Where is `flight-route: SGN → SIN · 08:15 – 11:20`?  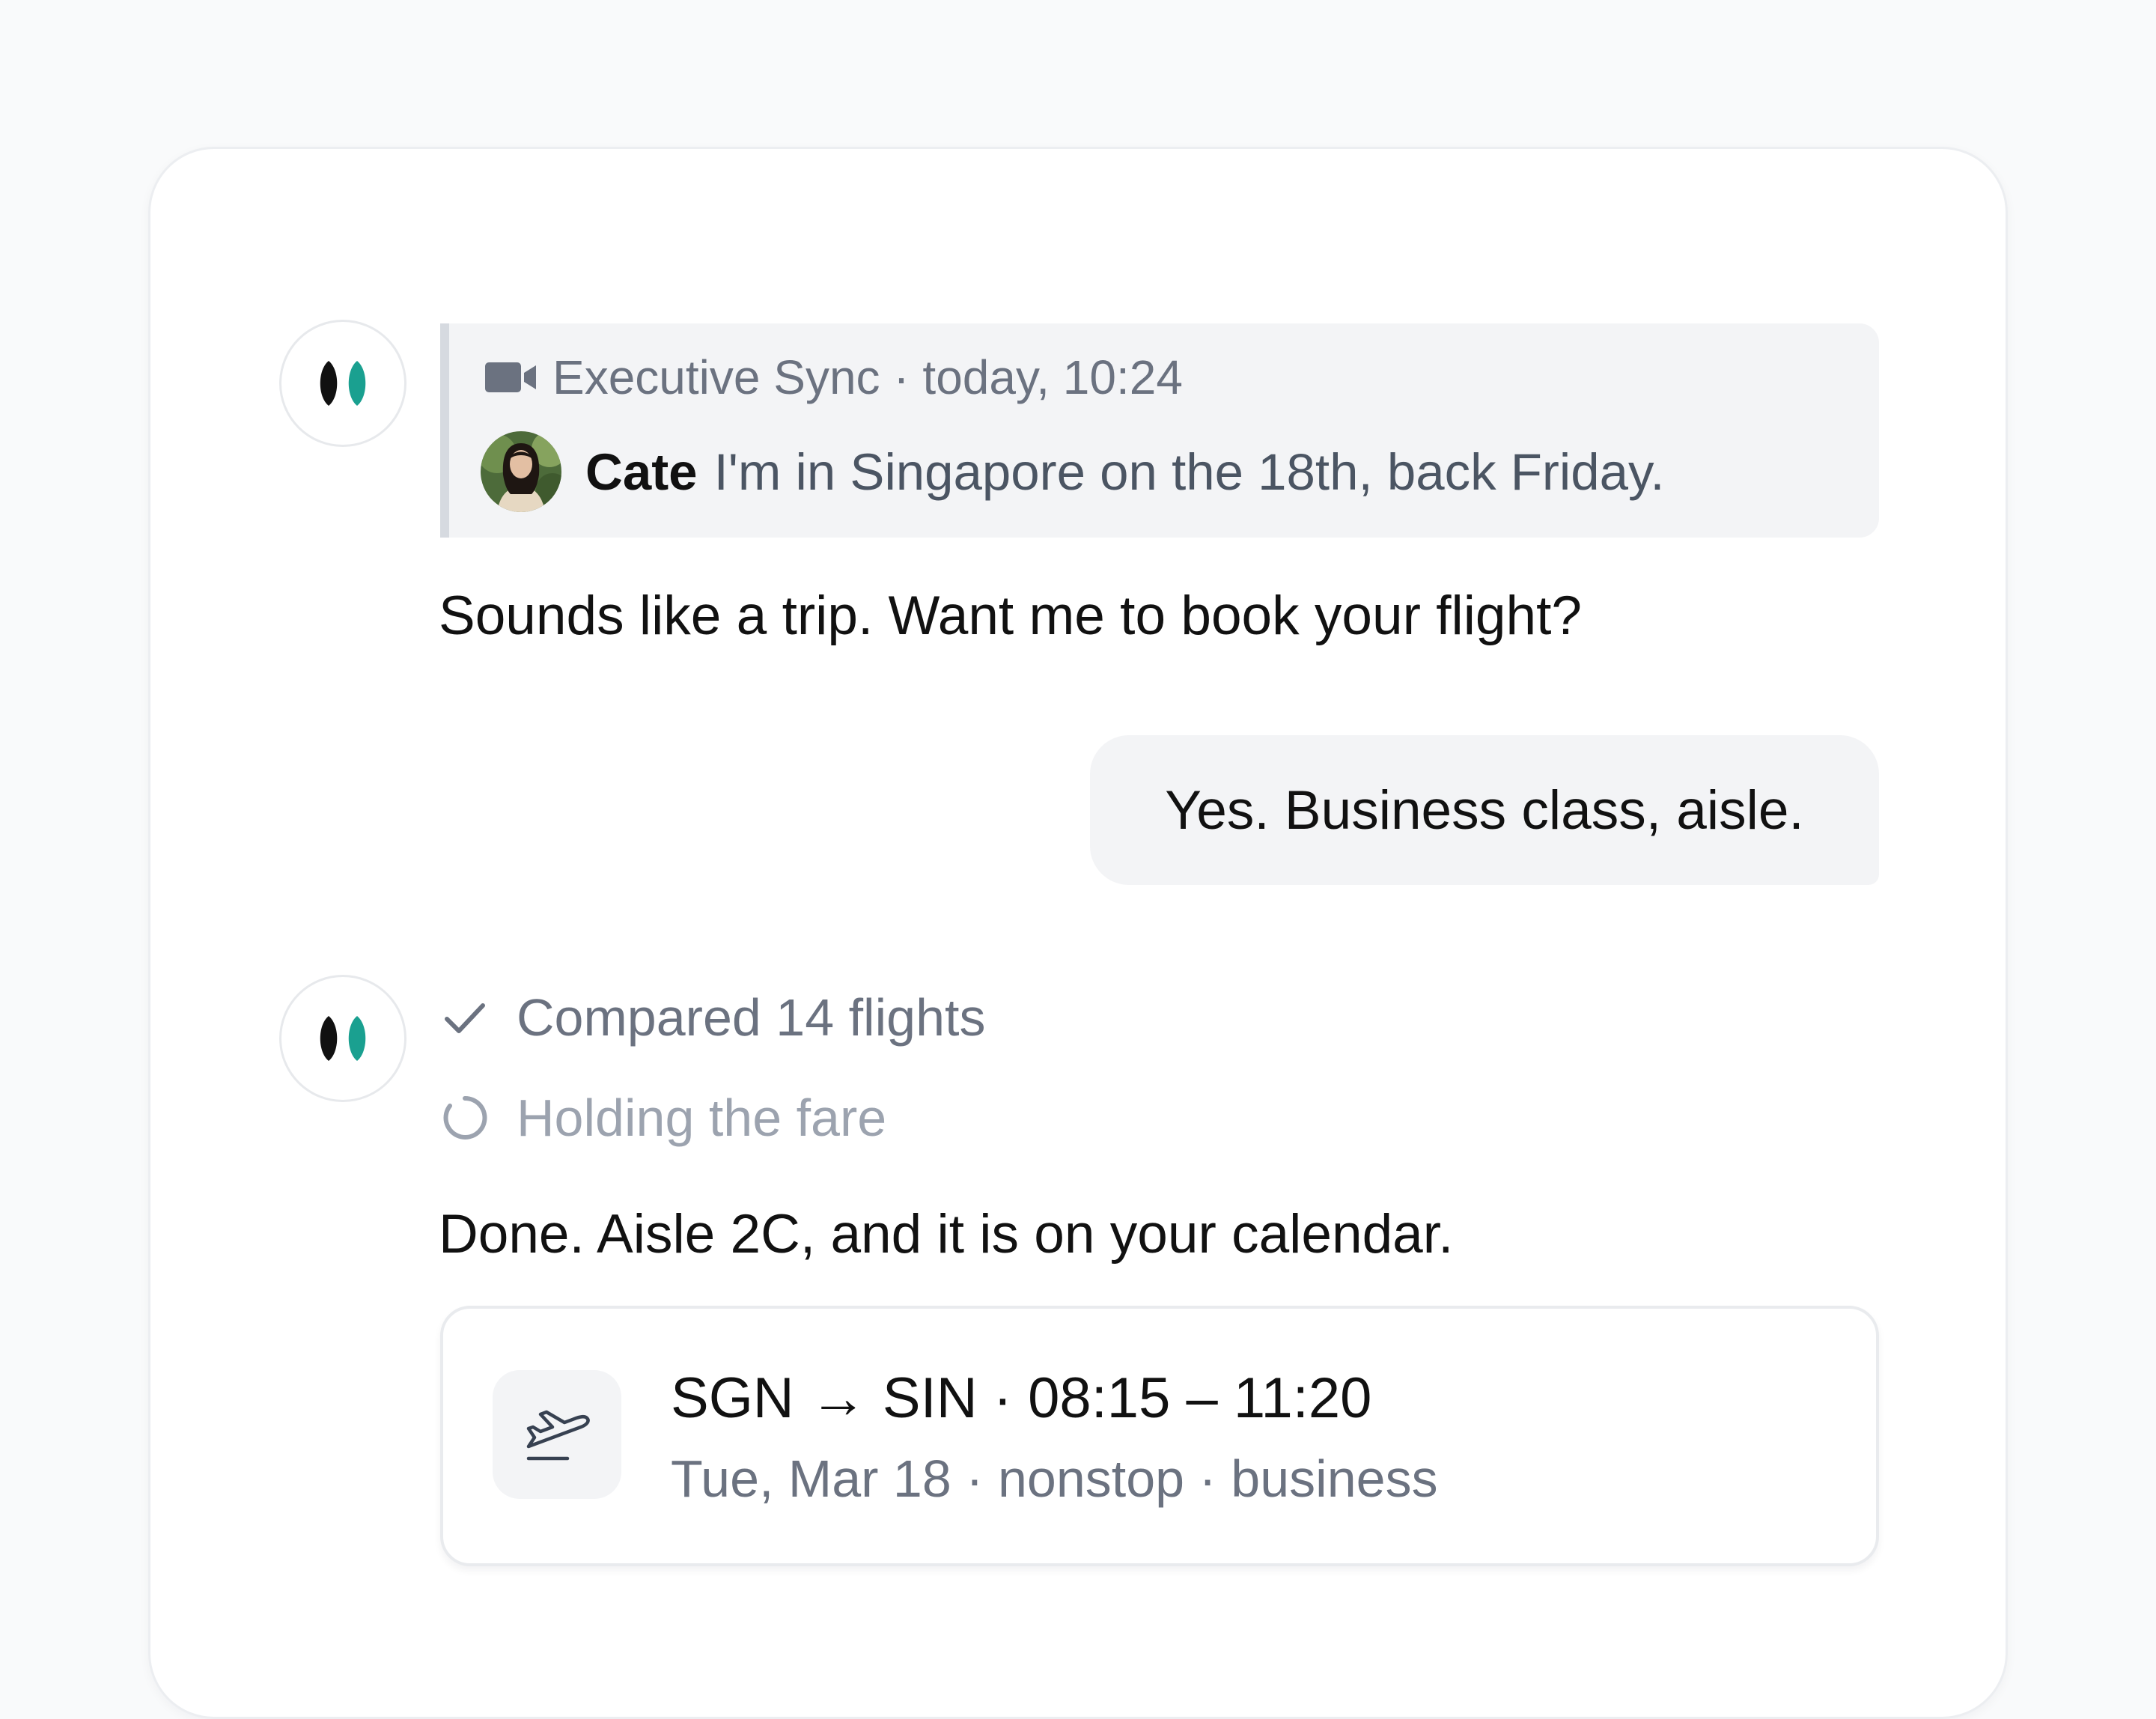
flight-route: SGN → SIN · 08:15 – 11:20 is located at coordinates (1021, 1398).